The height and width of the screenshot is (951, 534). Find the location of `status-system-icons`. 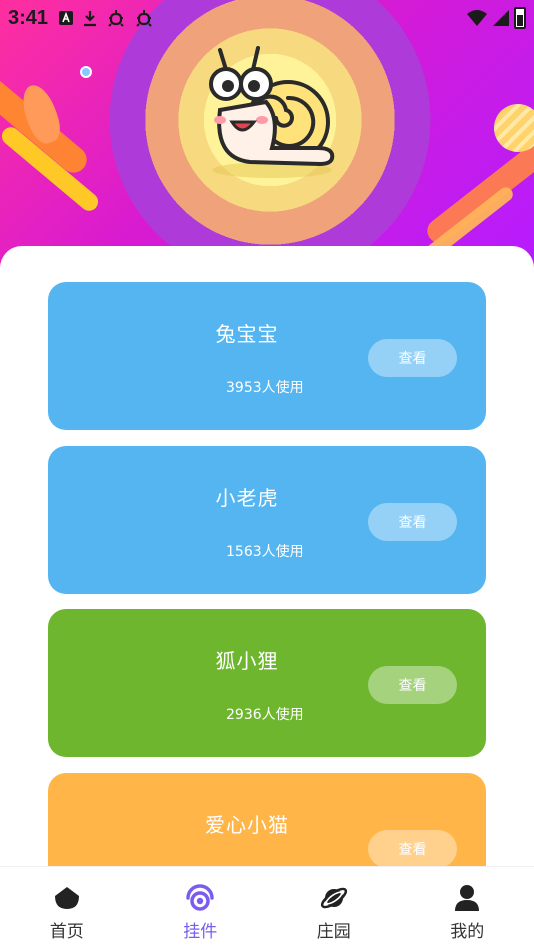

status-system-icons is located at coordinates (496, 18).